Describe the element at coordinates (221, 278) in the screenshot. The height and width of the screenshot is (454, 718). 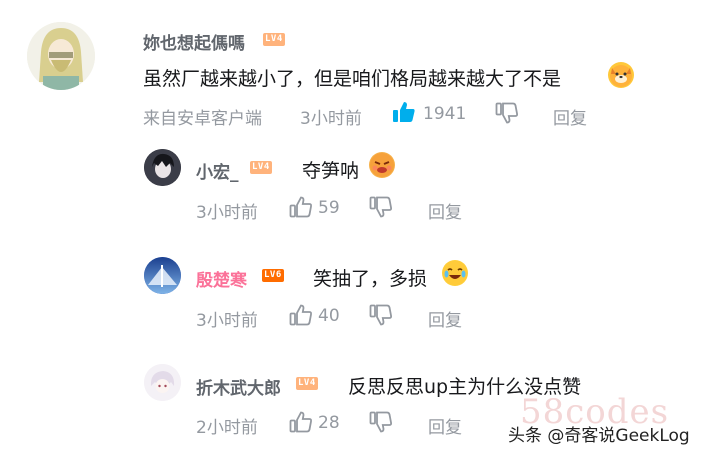
I see `reply-username: 殷楚寒` at that location.